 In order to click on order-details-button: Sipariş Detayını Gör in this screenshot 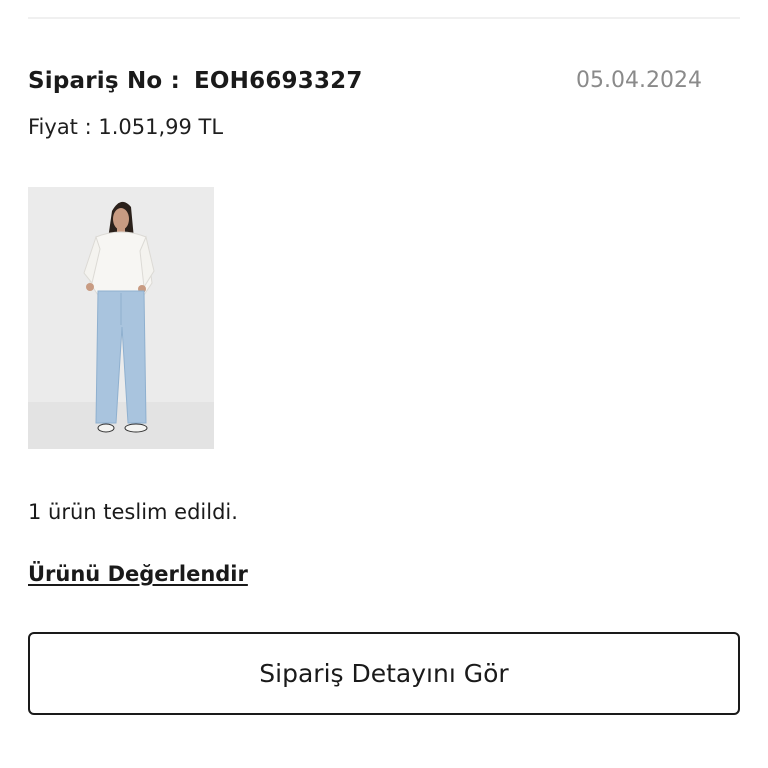, I will do `click(384, 673)`.